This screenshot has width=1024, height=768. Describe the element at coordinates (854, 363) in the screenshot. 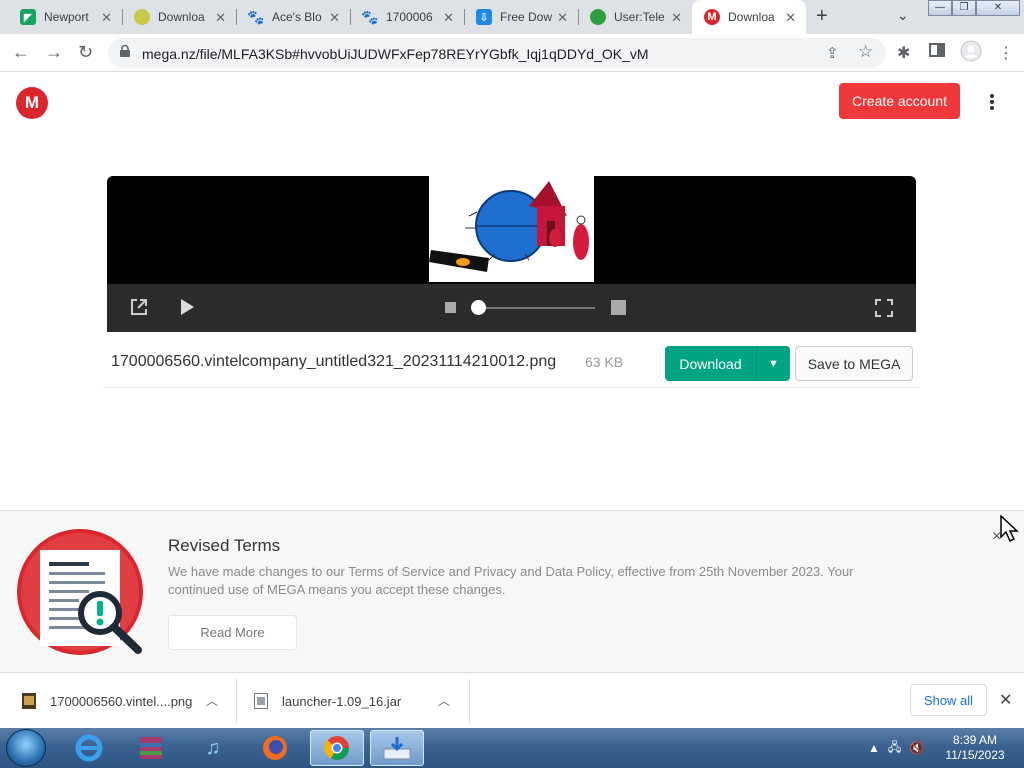

I see `save-to-mega-button: Save to MEGA` at that location.